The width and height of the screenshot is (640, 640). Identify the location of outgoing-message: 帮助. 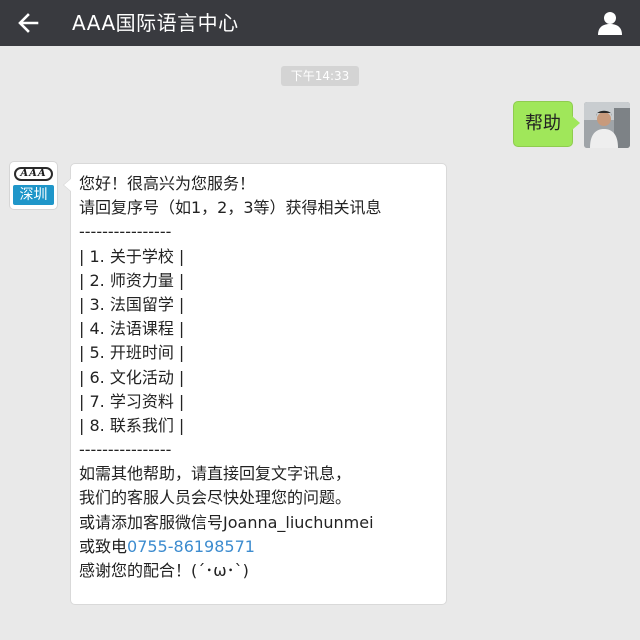
(546, 124).